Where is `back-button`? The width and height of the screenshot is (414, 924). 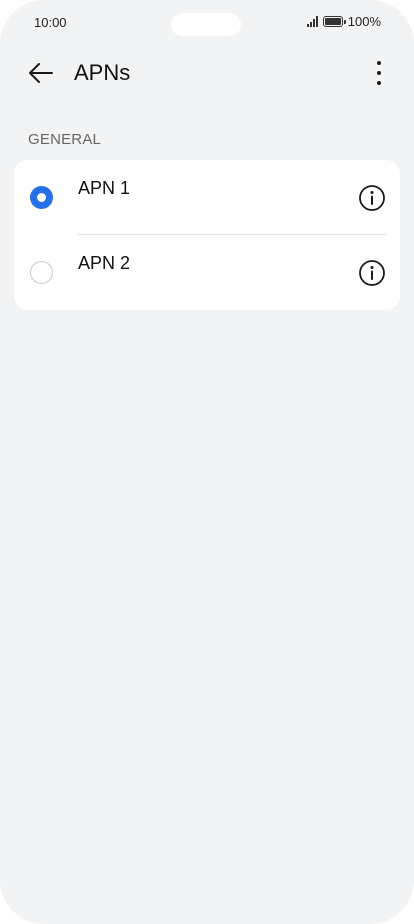 back-button is located at coordinates (41, 73).